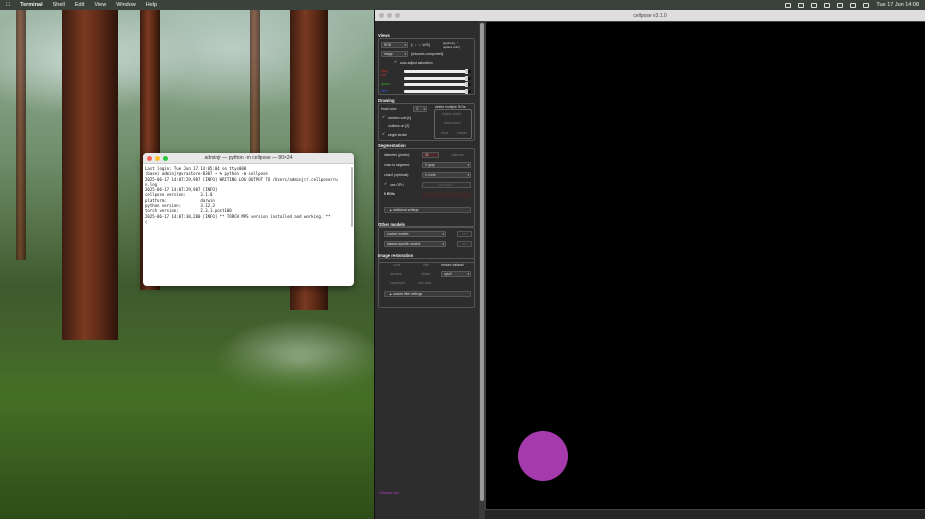 Image resolution: width=925 pixels, height=519 pixels. I want to click on outlines-label: outlines on [Z], so click(399, 126).